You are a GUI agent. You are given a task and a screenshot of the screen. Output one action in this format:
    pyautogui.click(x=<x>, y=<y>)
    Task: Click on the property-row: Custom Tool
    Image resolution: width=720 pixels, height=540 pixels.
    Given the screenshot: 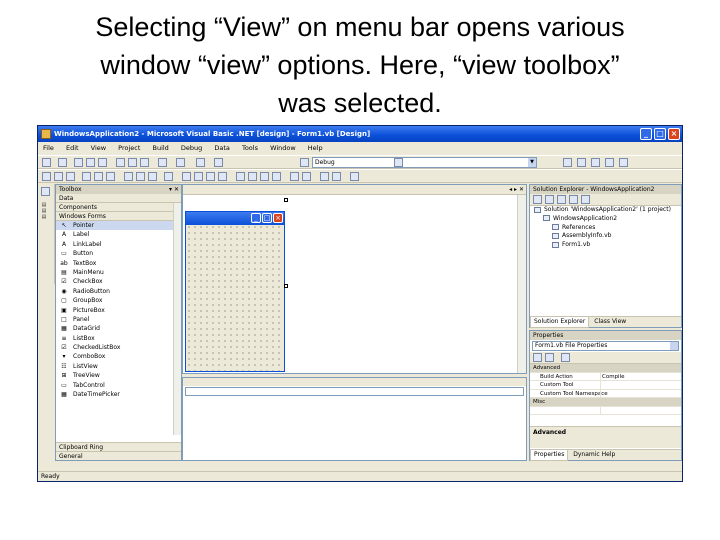 What is the action you would take?
    pyautogui.click(x=605, y=385)
    